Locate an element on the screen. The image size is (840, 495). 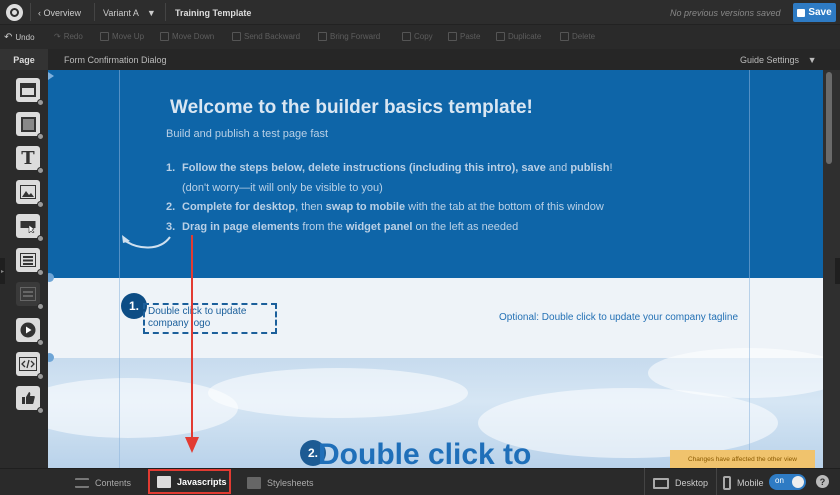
save-button: Save is located at coordinates (814, 12).